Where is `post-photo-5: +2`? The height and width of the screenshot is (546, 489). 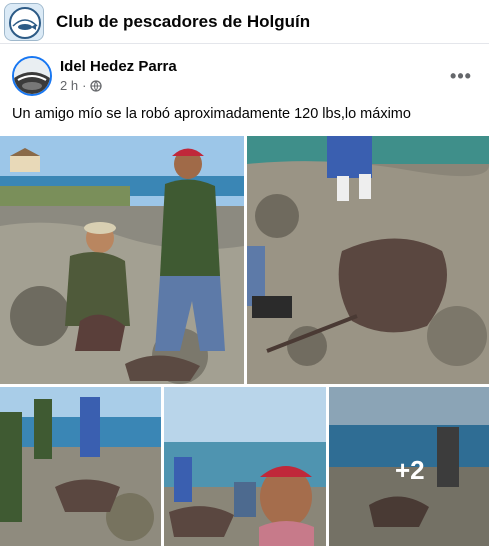 post-photo-5: +2 is located at coordinates (409, 466).